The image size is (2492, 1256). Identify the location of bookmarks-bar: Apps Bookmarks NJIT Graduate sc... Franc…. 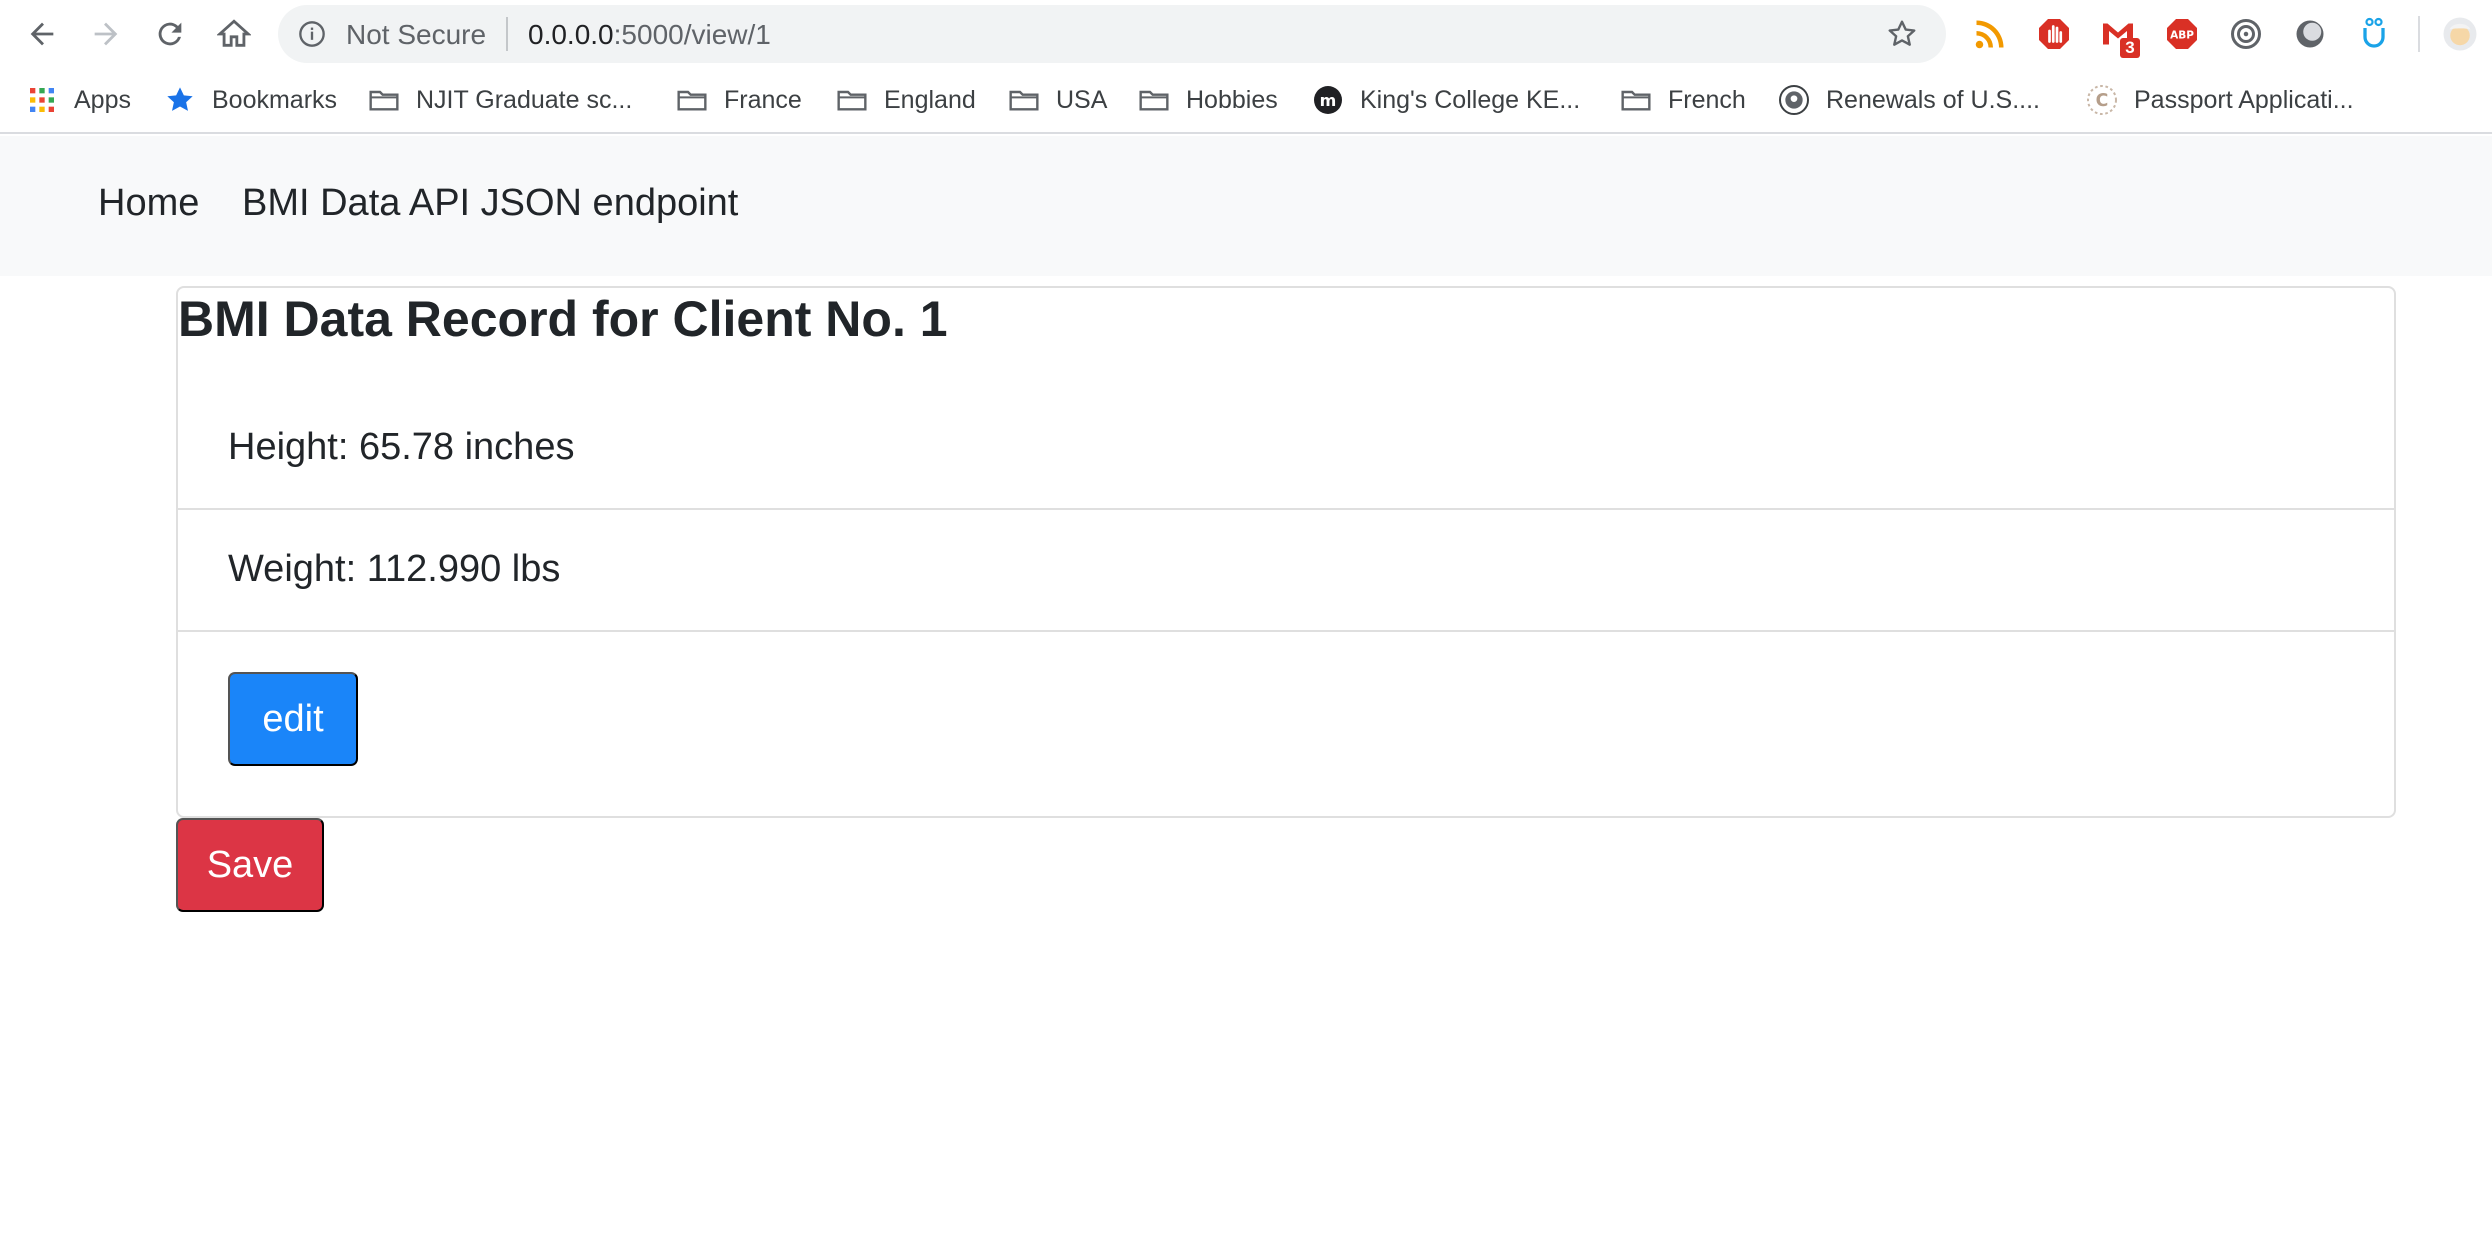
(1246, 101).